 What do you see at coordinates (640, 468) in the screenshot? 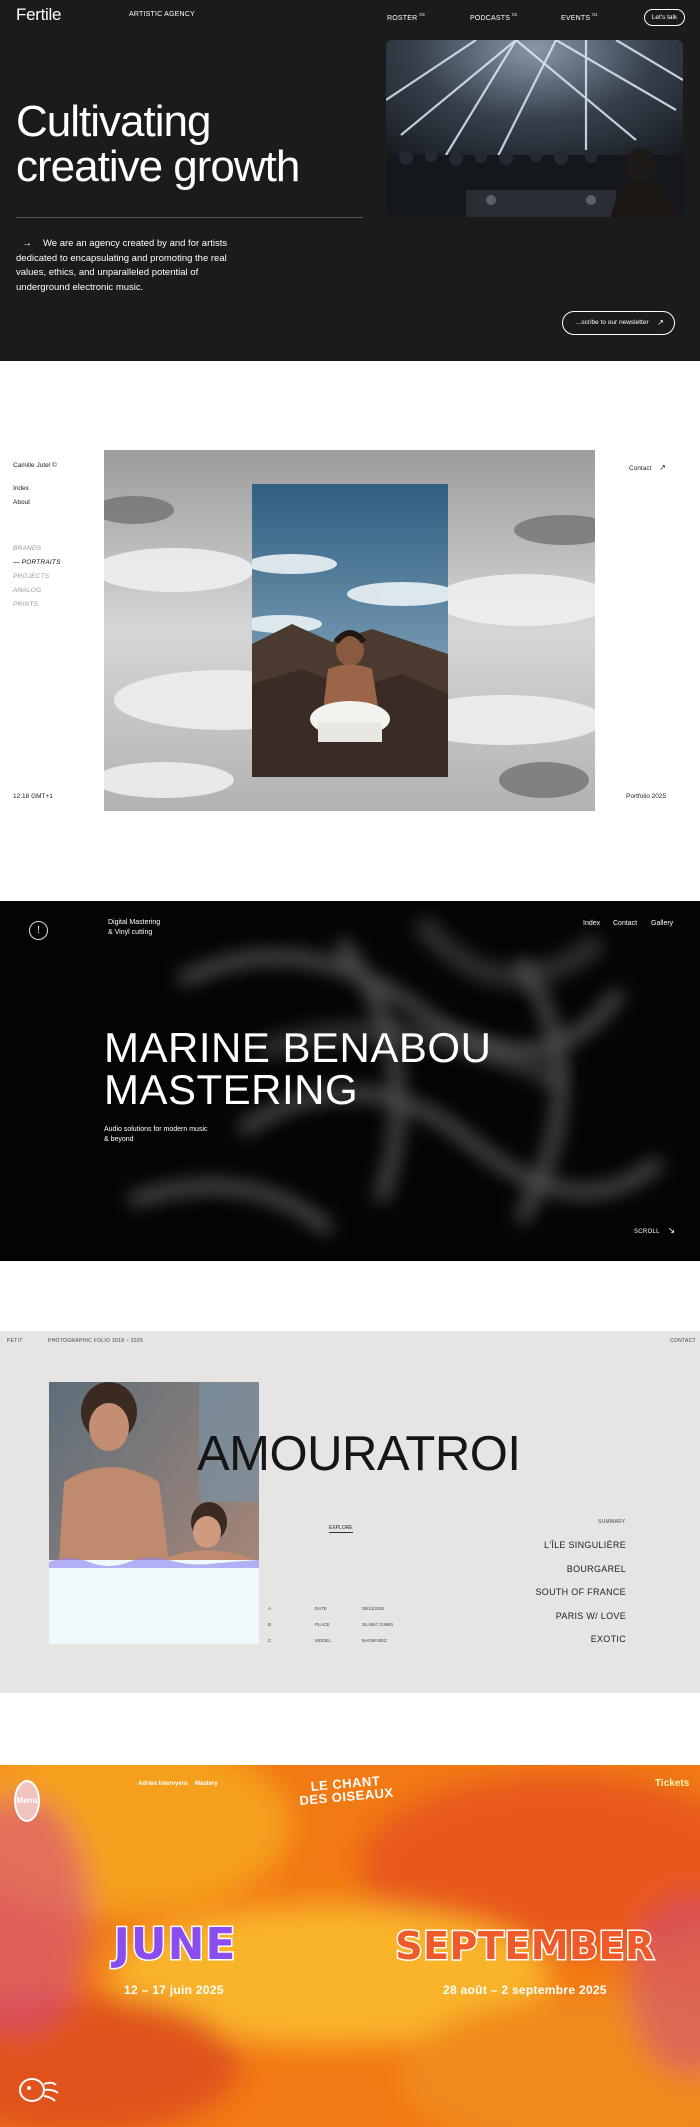
I see `contact-label: Contact` at bounding box center [640, 468].